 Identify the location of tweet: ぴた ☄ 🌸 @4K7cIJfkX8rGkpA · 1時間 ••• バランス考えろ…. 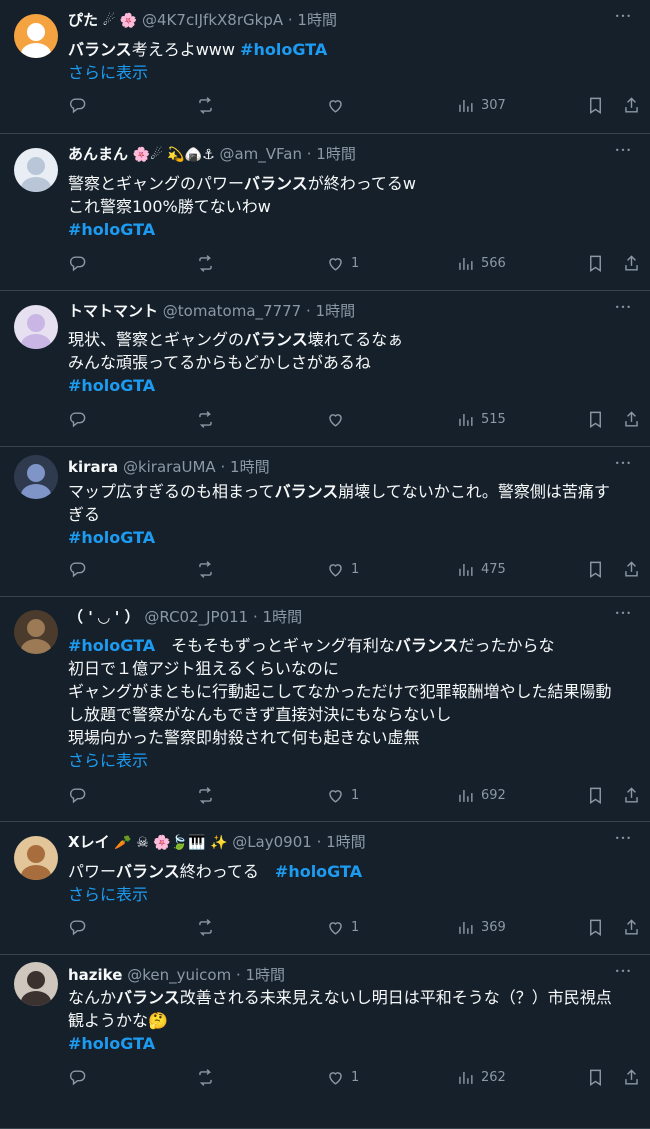
(325, 67).